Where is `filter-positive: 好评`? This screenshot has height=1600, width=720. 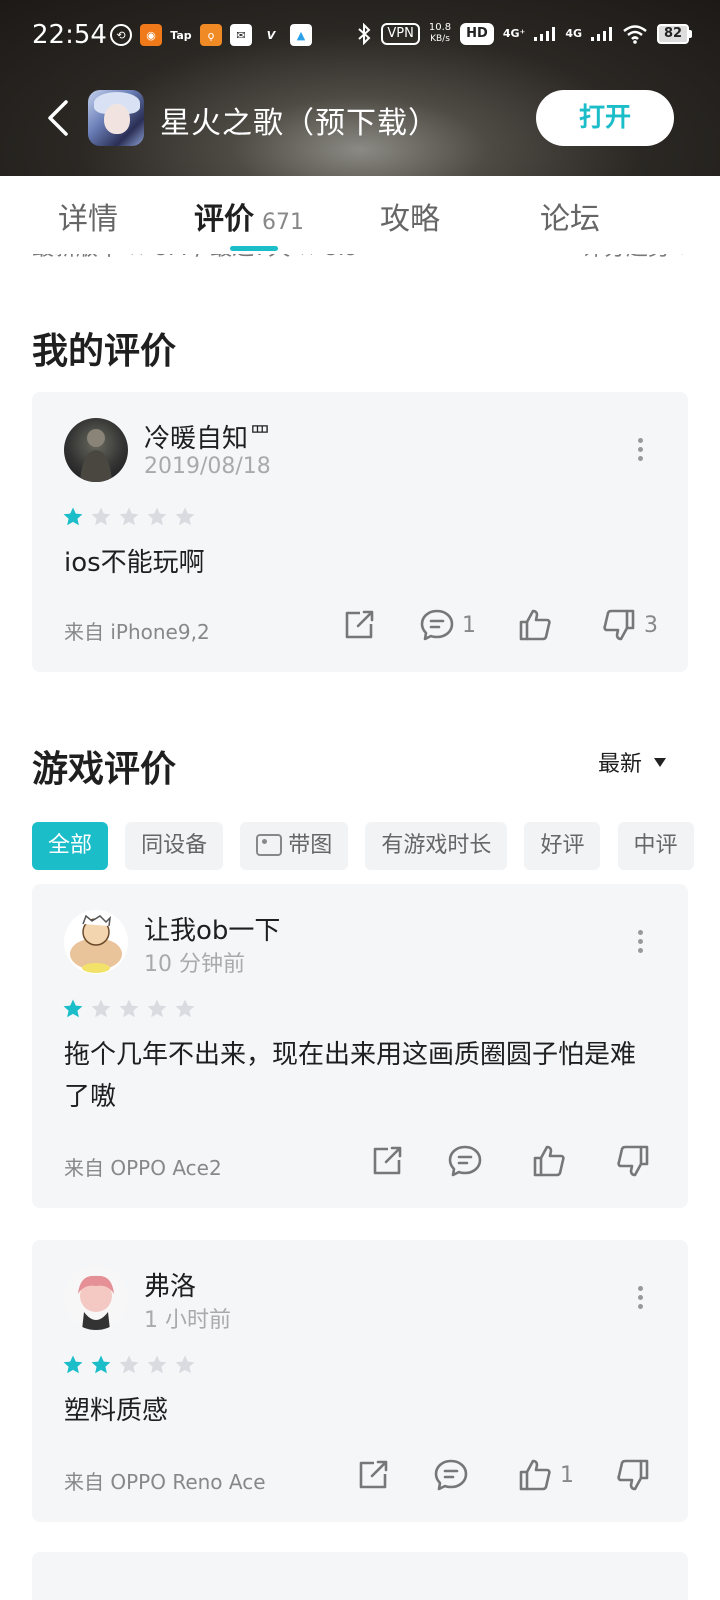
filter-positive: 好评 is located at coordinates (562, 846).